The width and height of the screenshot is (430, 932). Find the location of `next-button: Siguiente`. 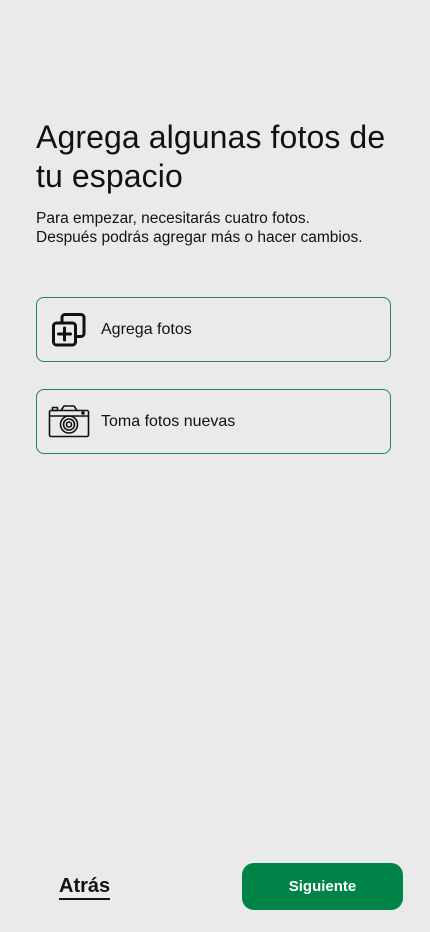

next-button: Siguiente is located at coordinates (322, 886).